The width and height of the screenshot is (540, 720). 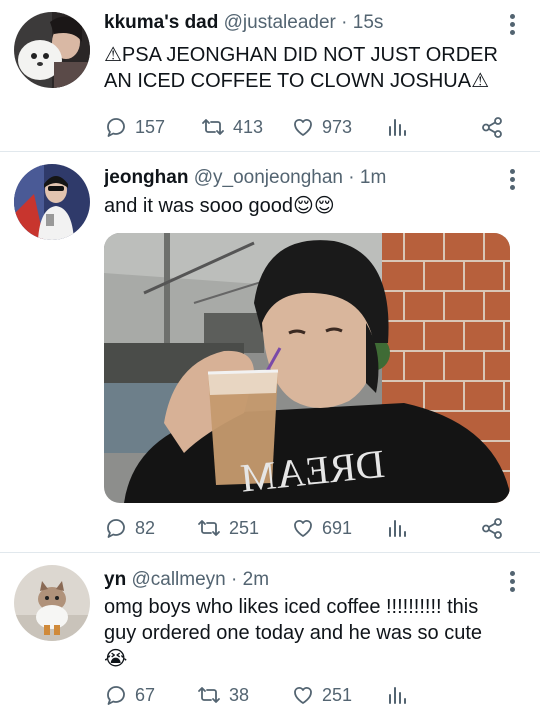 What do you see at coordinates (367, 177) in the screenshot?
I see `timestamp: · 1m` at bounding box center [367, 177].